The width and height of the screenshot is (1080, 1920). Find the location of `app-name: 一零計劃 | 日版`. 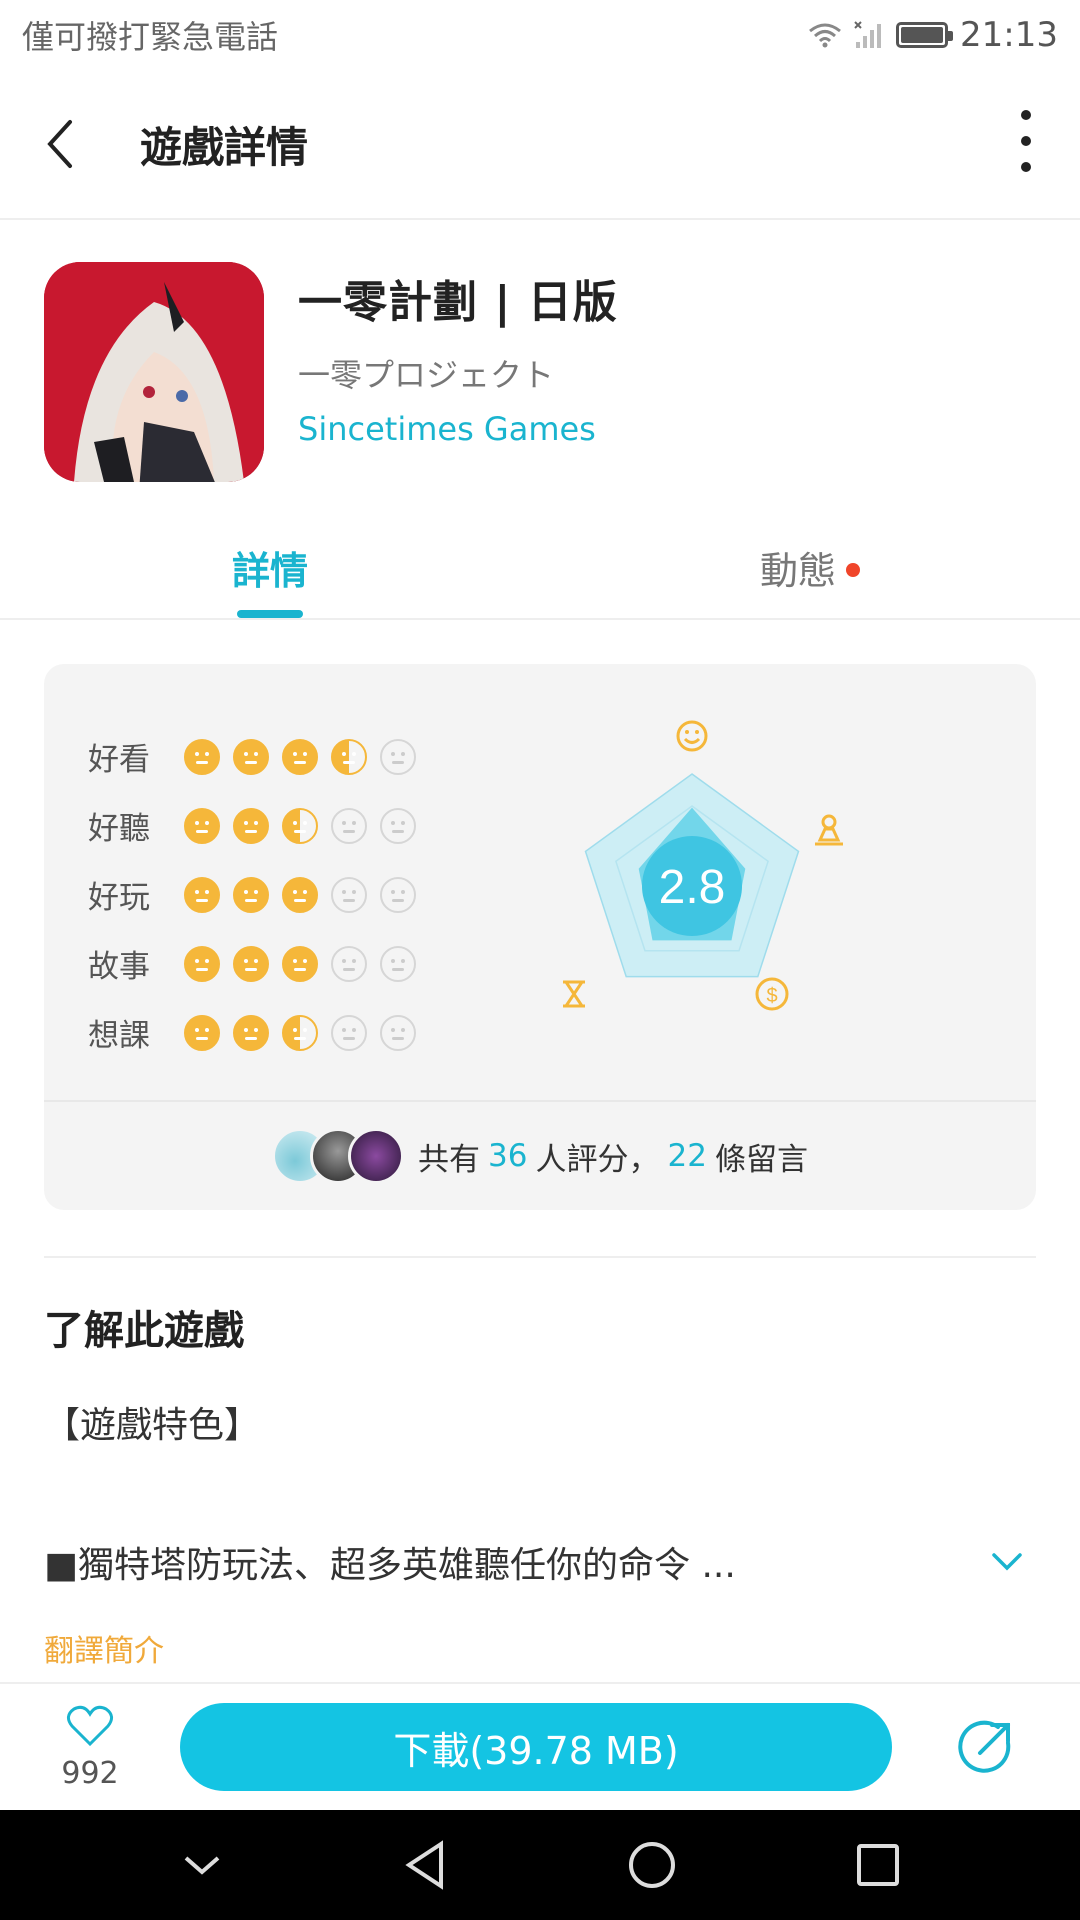

app-name: 一零計劃 | 日版 is located at coordinates (458, 302).